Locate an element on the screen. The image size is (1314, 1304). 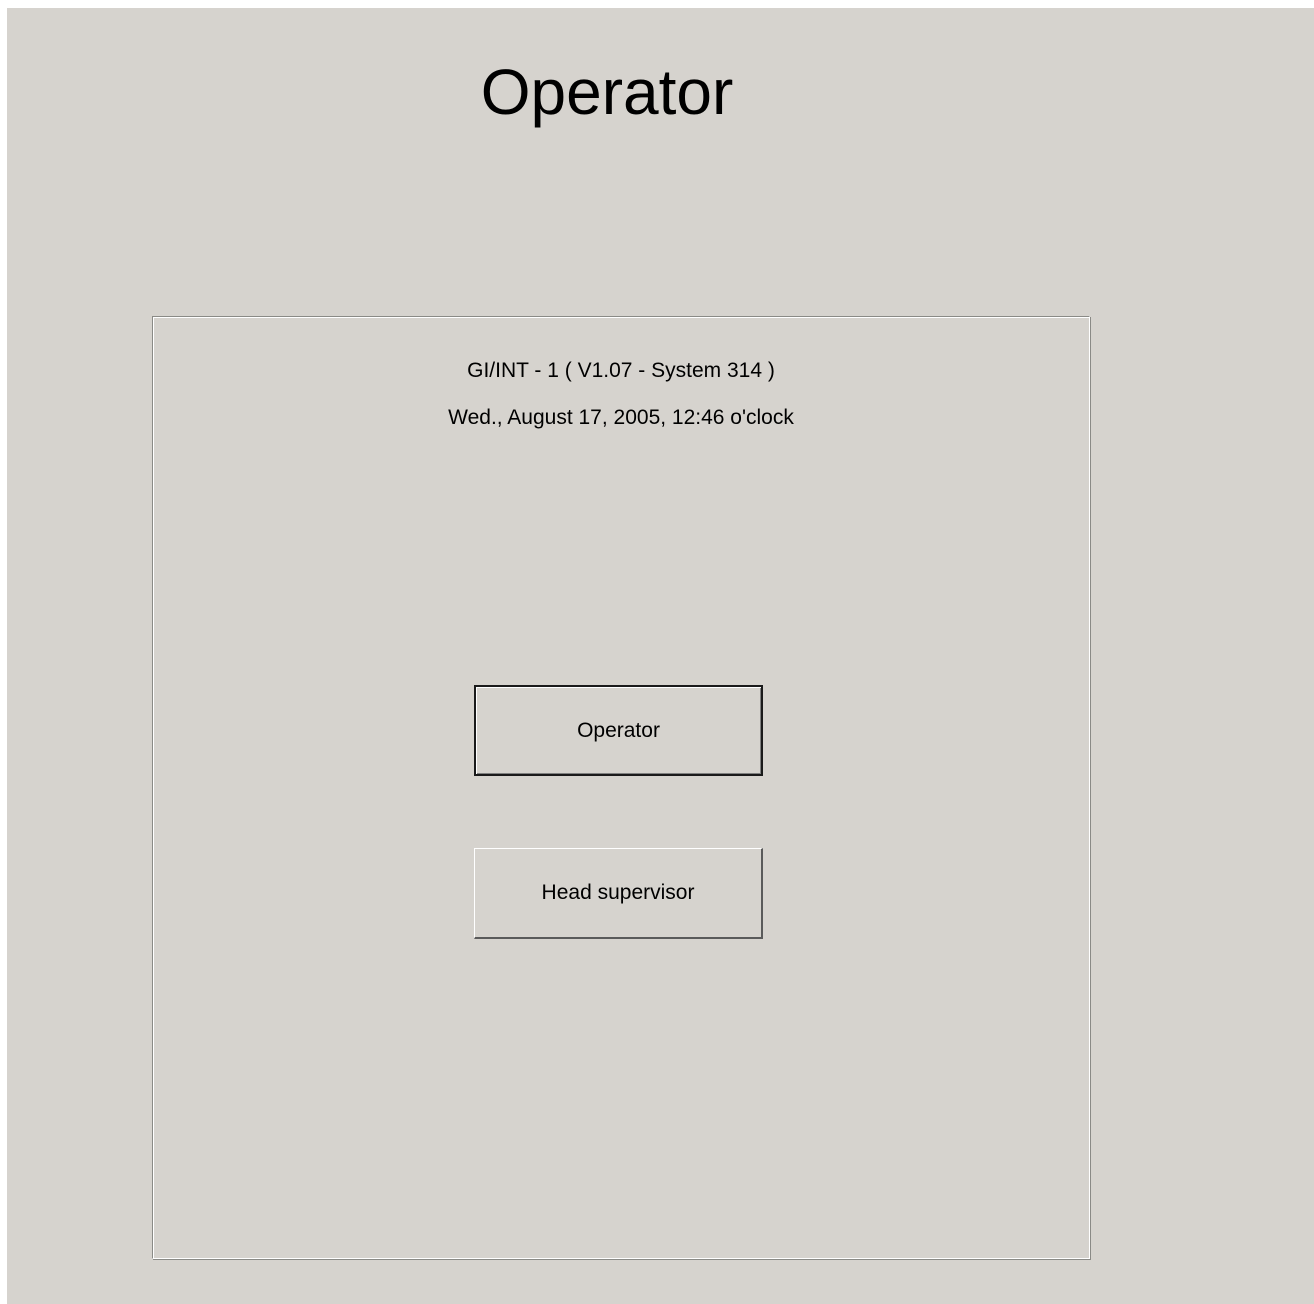
head-supervisor-button: Head supervisor is located at coordinates (618, 893).